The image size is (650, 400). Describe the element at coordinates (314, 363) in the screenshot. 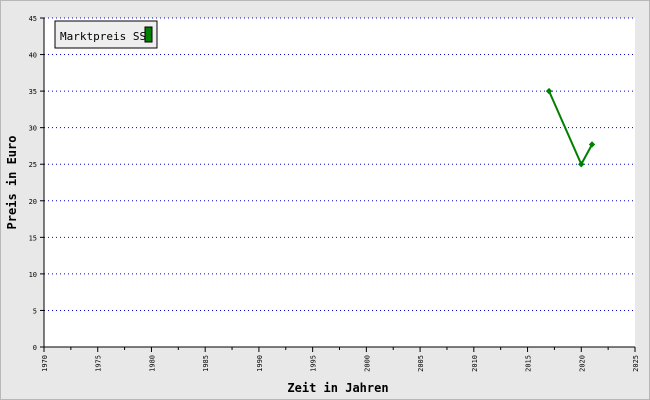

I see `x-tick-label: 1995` at that location.